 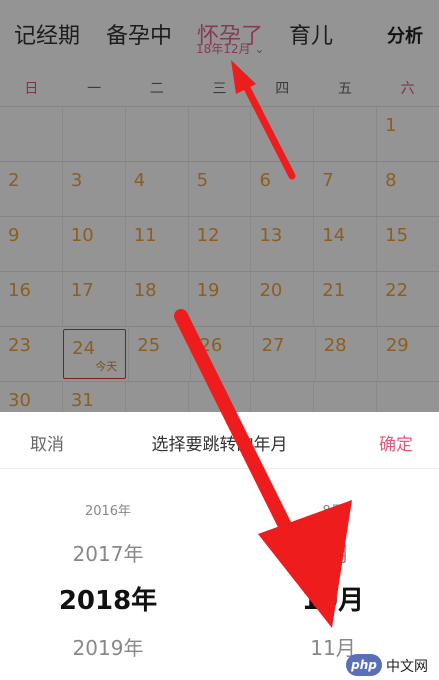 What do you see at coordinates (108, 574) in the screenshot?
I see `year-wheel: 2016年 2017年 2018年 2019年` at bounding box center [108, 574].